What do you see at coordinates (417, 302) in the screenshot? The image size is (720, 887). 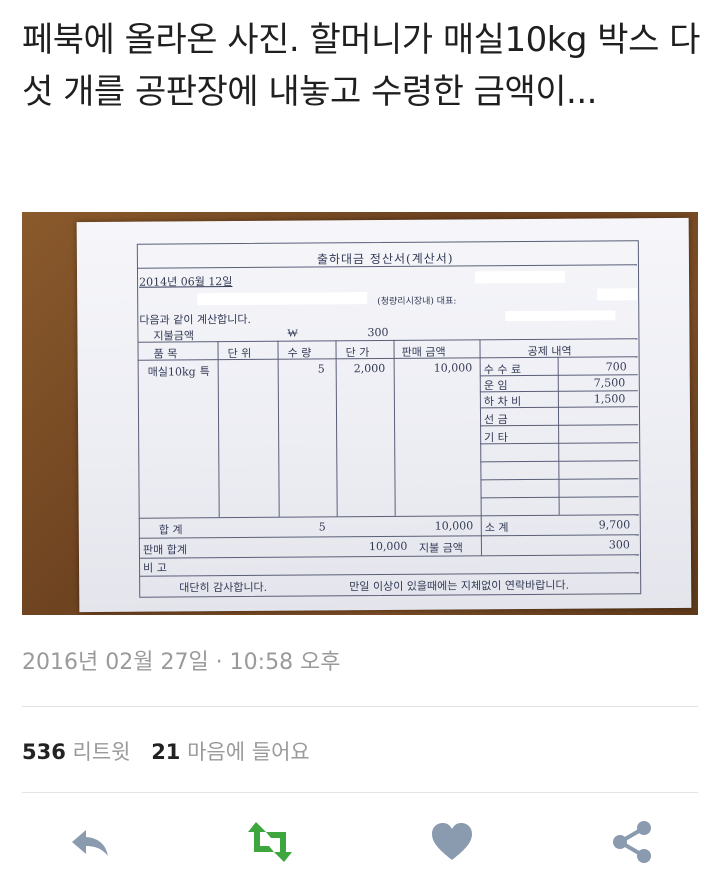 I see `receipt-market: (청량리시장내) 대표:` at bounding box center [417, 302].